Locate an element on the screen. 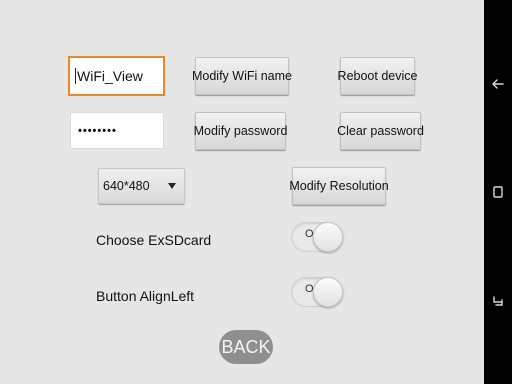 The image size is (512, 384). exsdcard-toggle: O is located at coordinates (317, 237).